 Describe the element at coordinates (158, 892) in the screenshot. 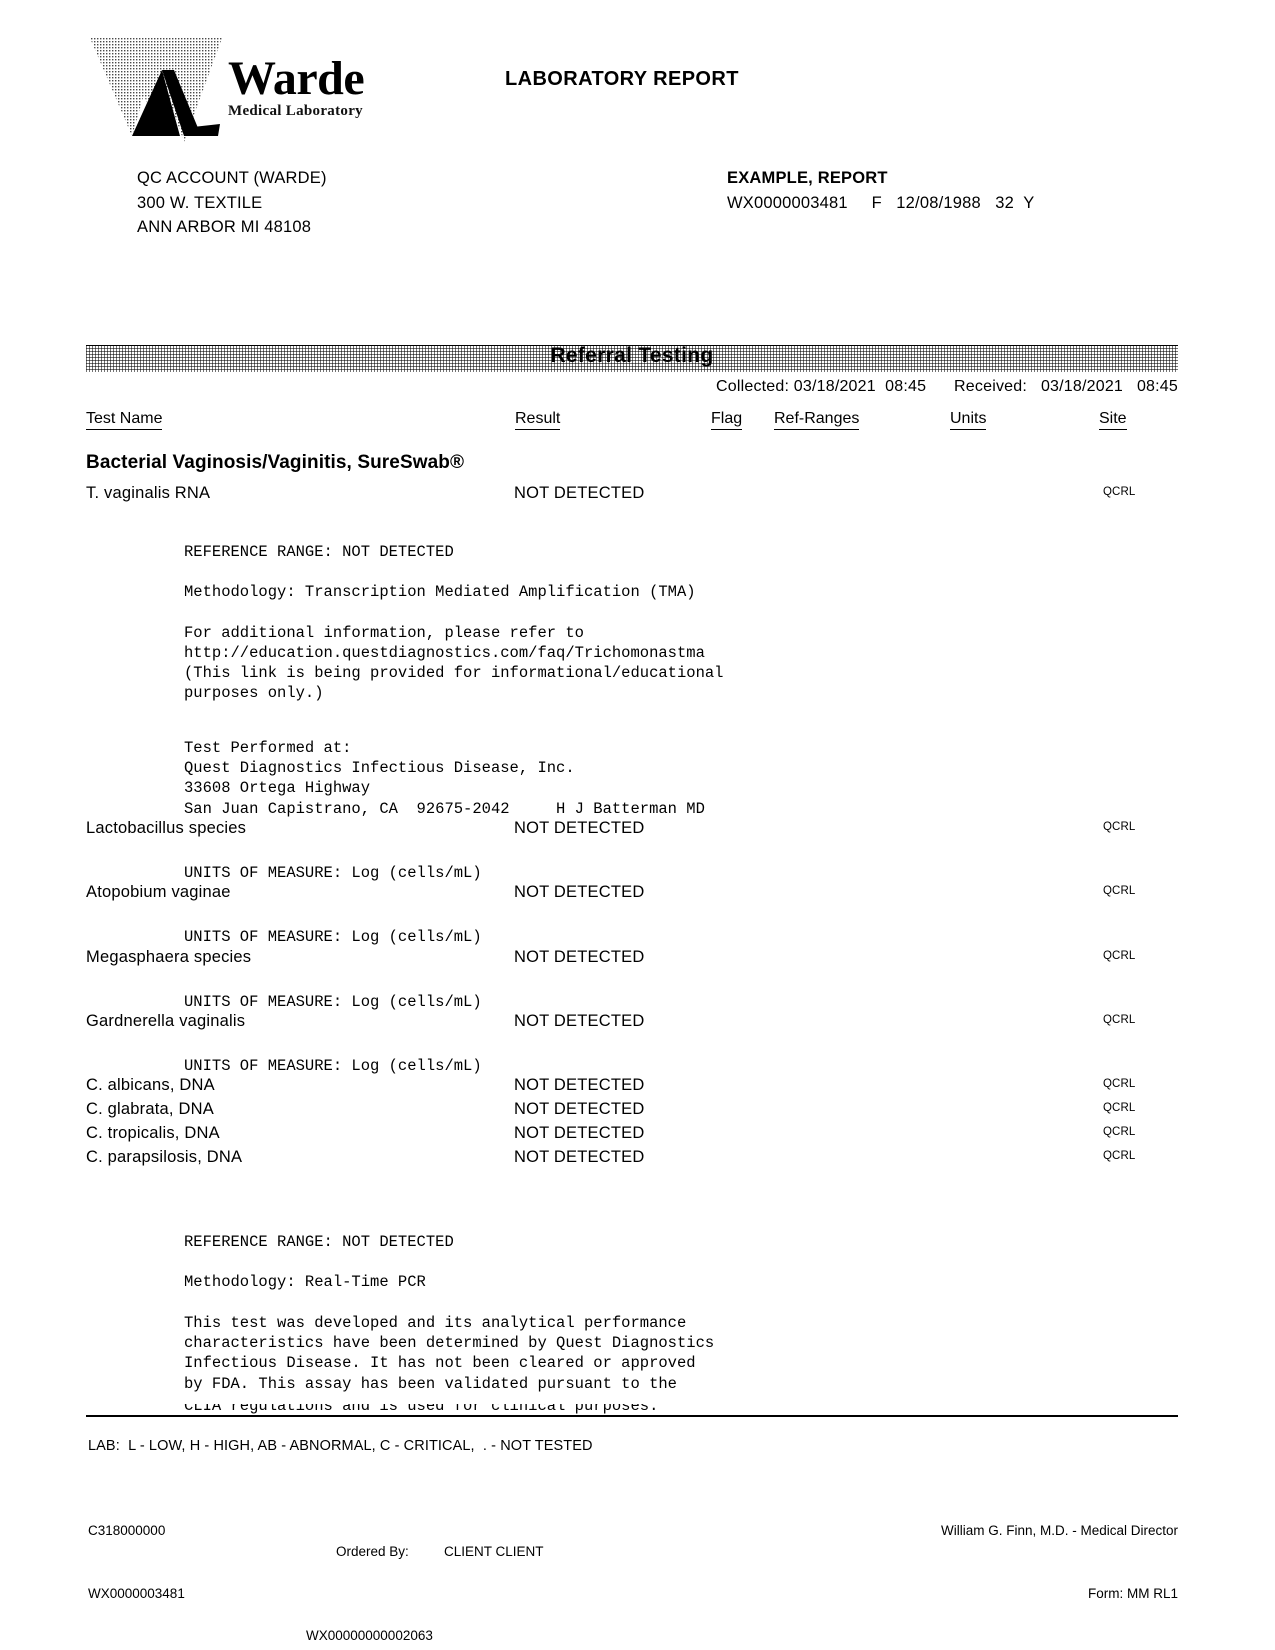

I see `result-test-name: Atopobium vaginae` at that location.